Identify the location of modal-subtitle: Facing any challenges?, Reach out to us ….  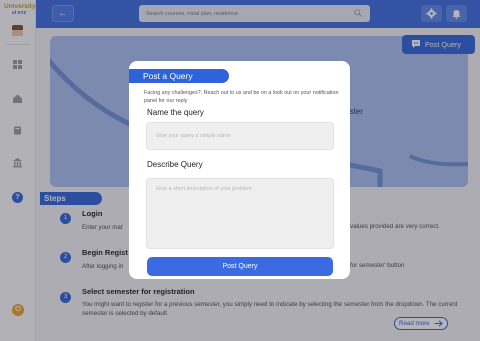
(241, 97).